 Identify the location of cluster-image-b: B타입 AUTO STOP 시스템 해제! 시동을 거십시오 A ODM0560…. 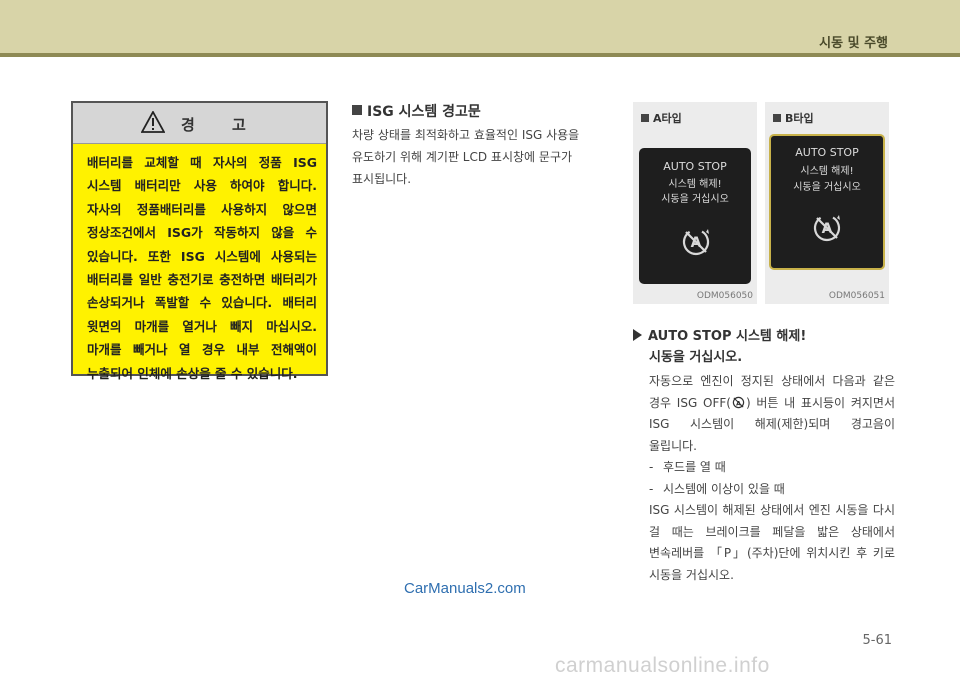
(827, 203).